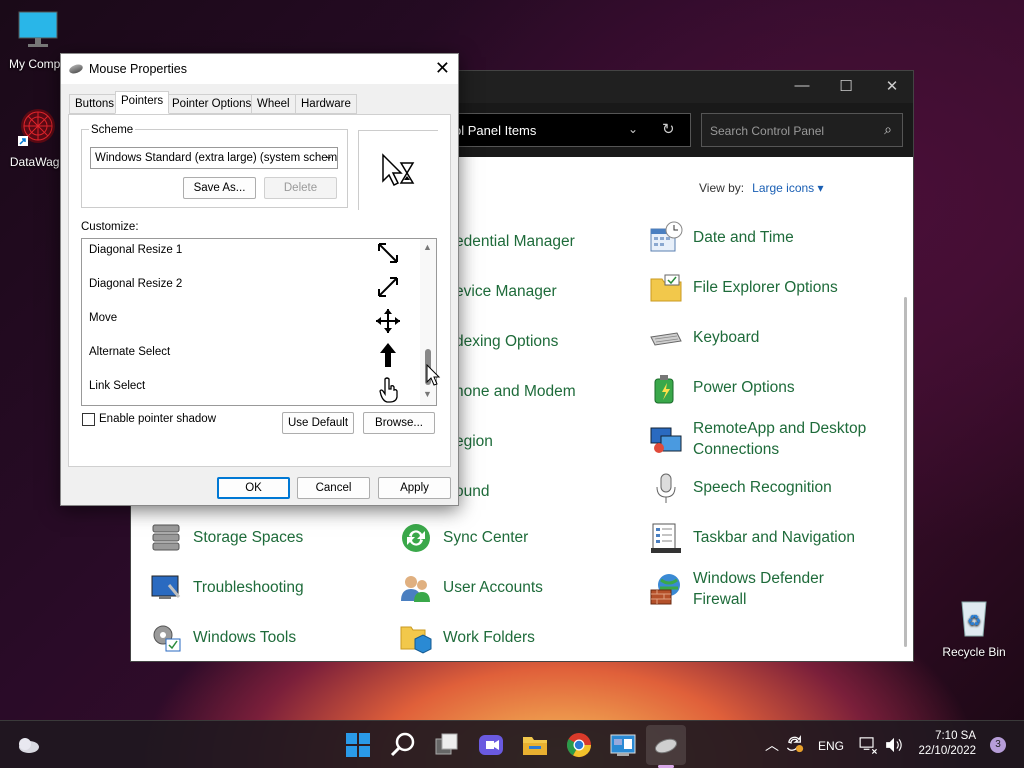 The width and height of the screenshot is (1024, 768). Describe the element at coordinates (772, 745) in the screenshot. I see `chevron-up-icon: ︿` at that location.